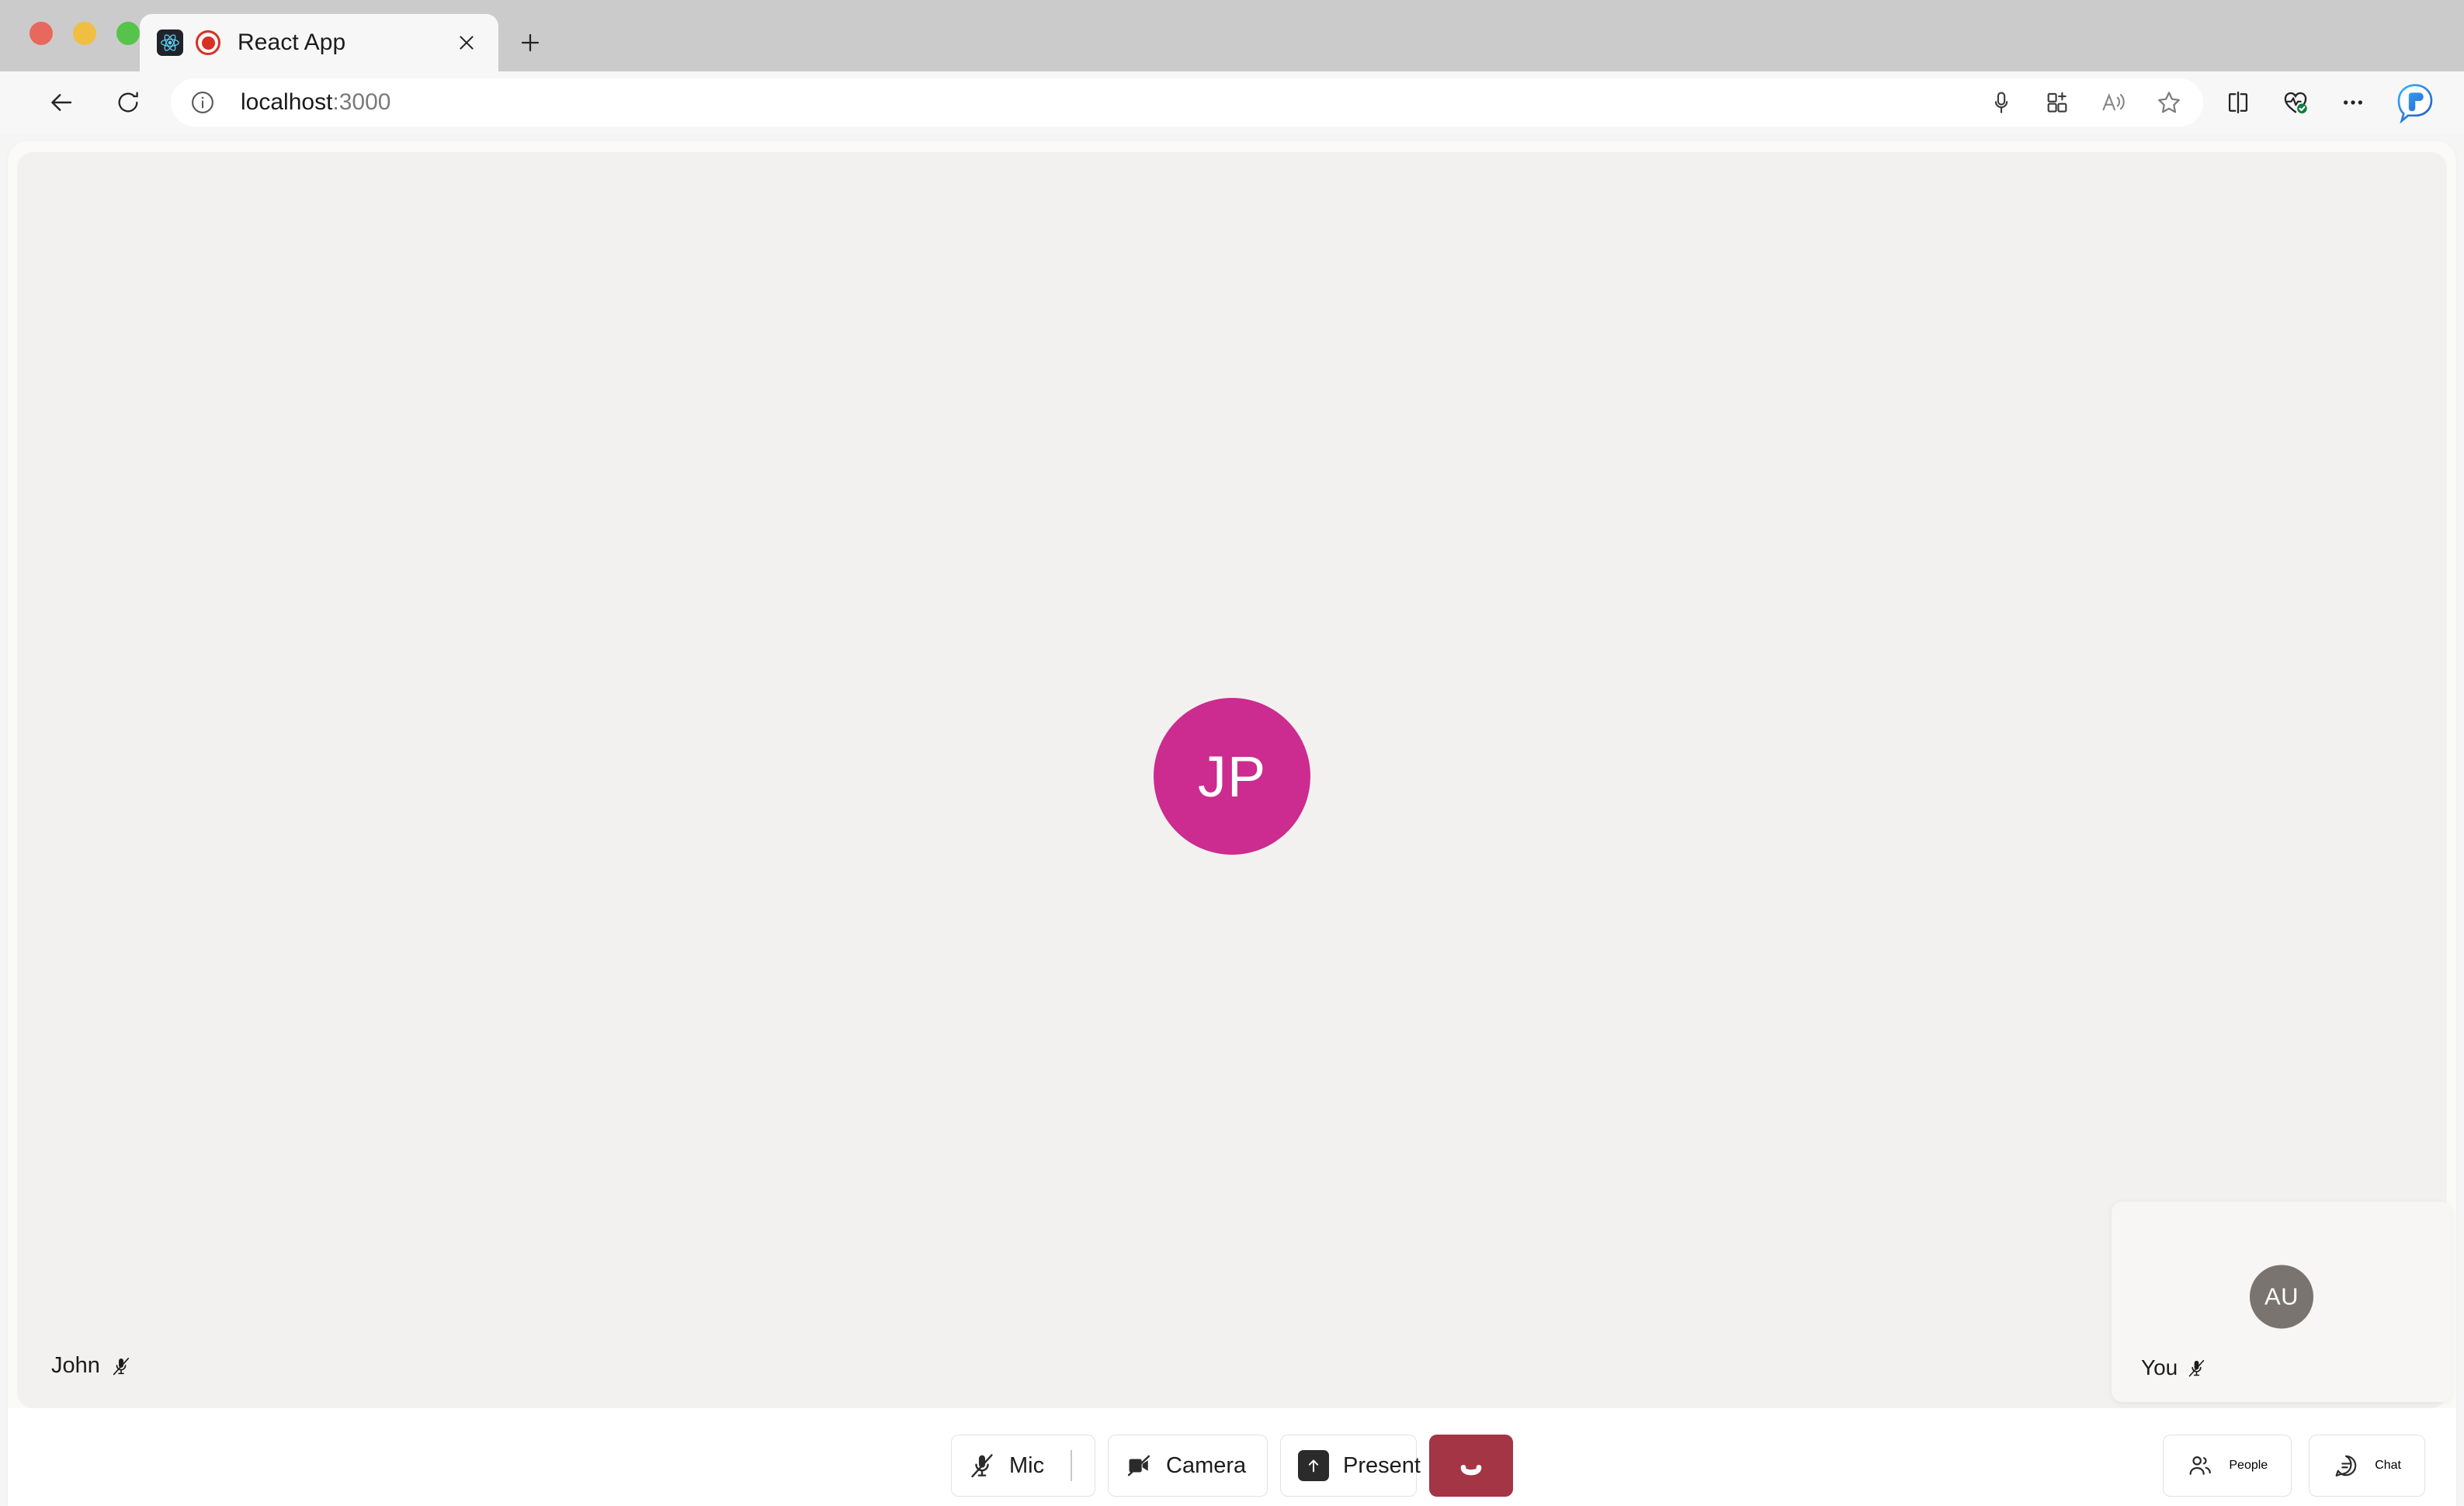 The image size is (2464, 1506). I want to click on read-aloud-icon, so click(2113, 102).